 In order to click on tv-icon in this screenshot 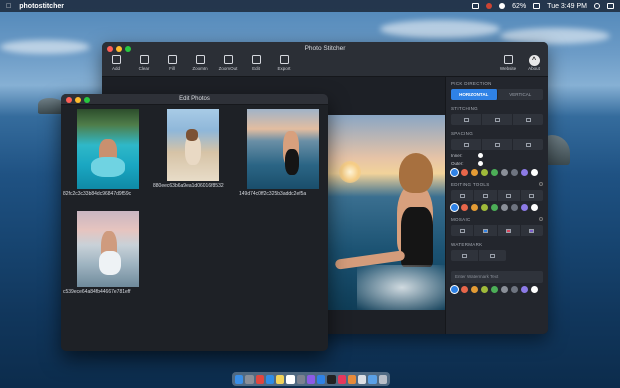, I will do `click(331, 379)`.